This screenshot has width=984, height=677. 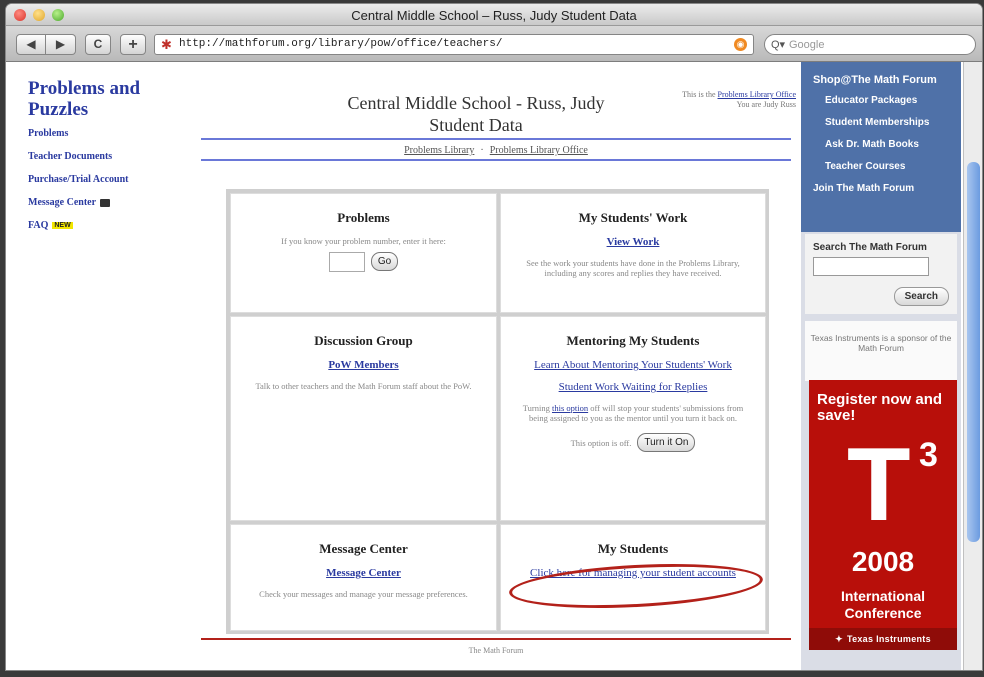 I want to click on user-note: You are Judy Russ, so click(x=766, y=104).